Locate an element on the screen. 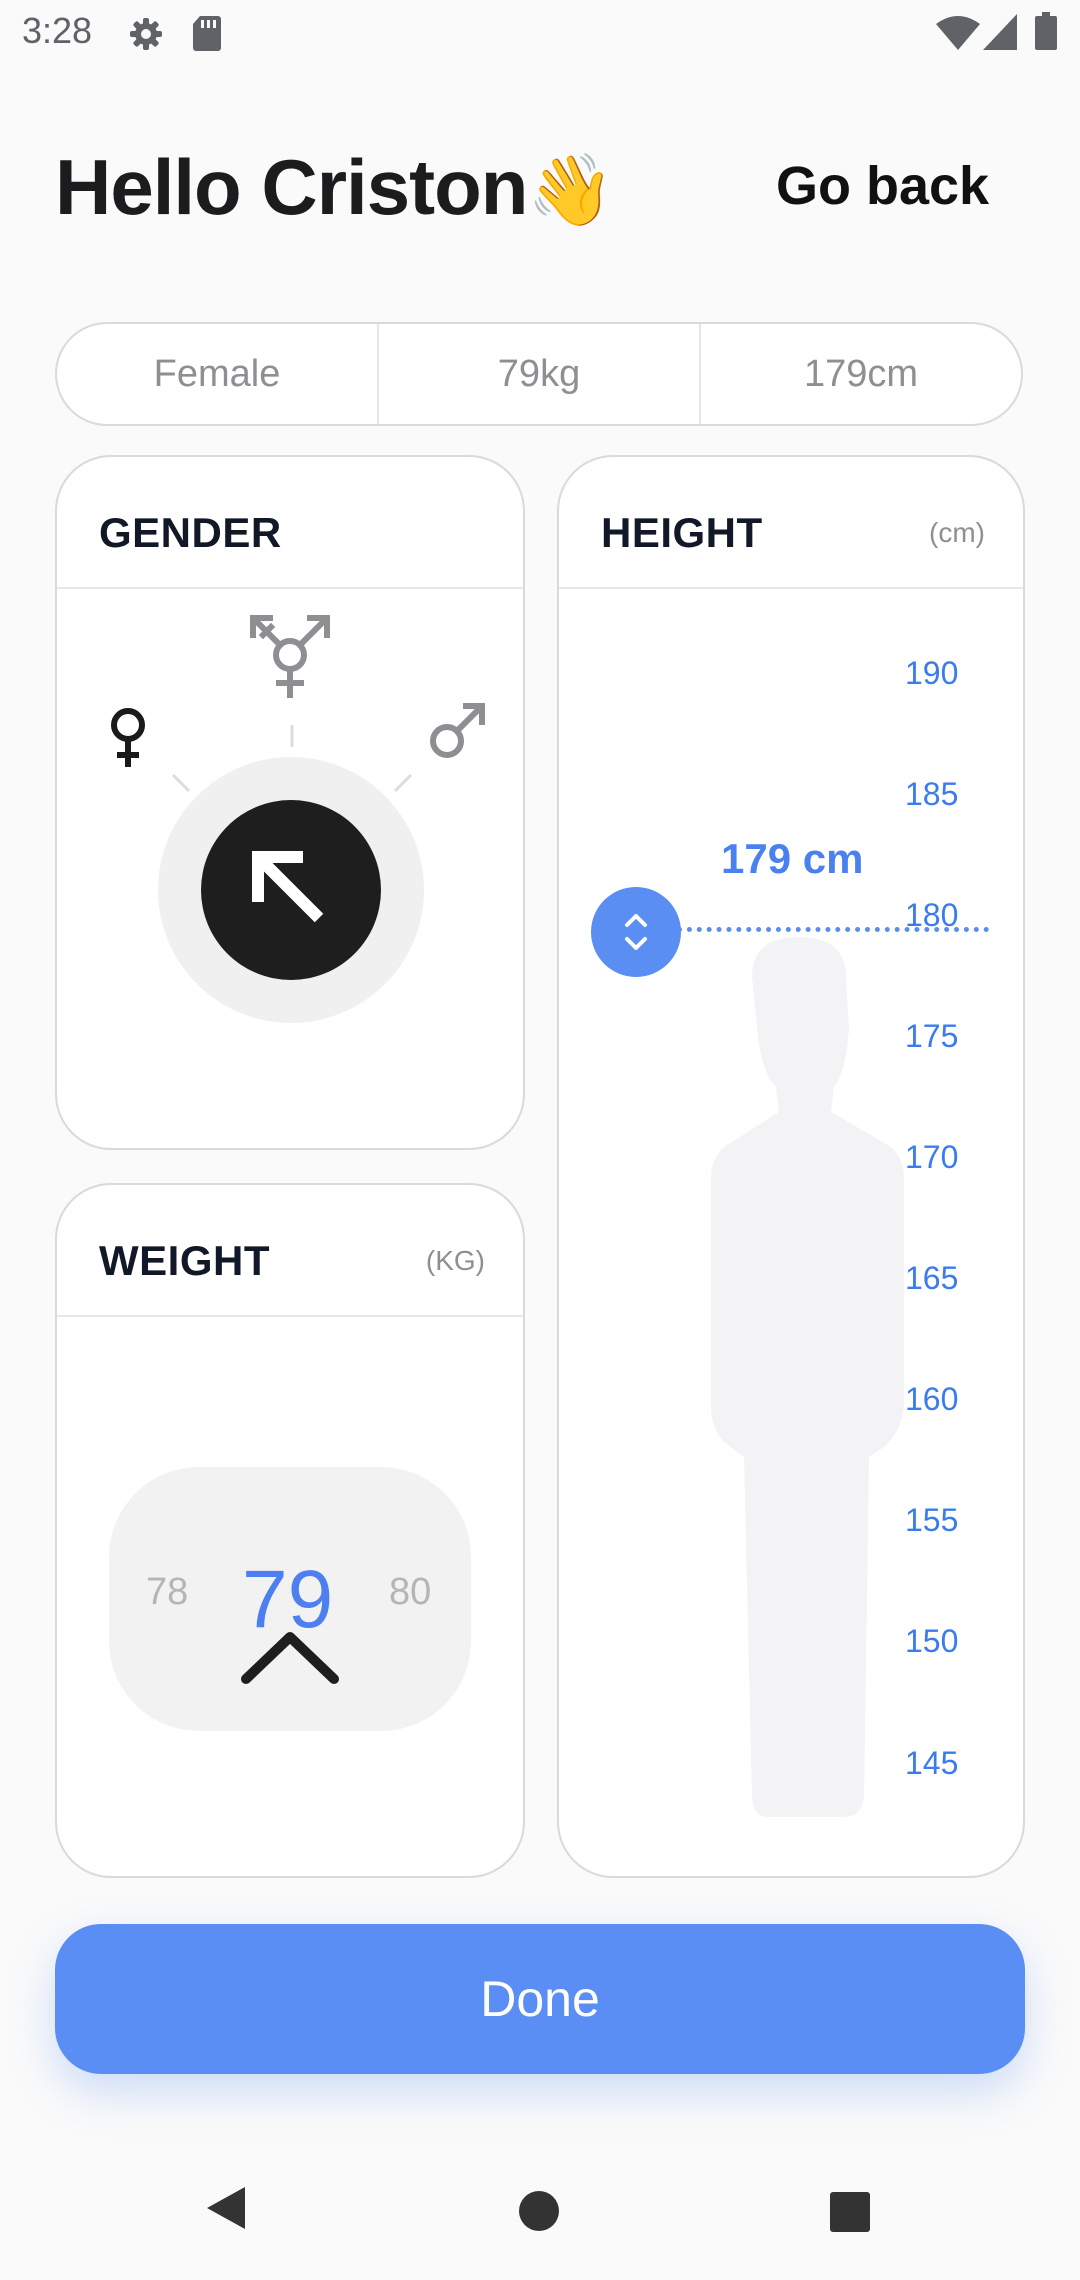 The height and width of the screenshot is (2280, 1080). gender-dial-knob is located at coordinates (291, 890).